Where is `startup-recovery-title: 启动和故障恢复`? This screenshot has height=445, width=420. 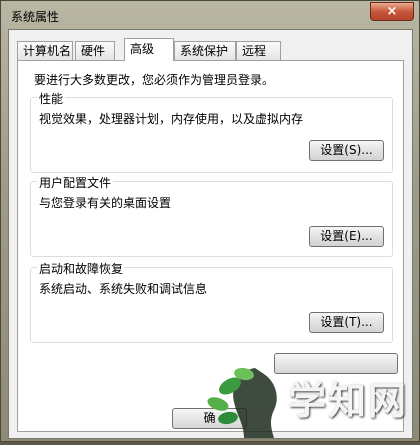 startup-recovery-title: 启动和故障恢复 is located at coordinates (81, 268).